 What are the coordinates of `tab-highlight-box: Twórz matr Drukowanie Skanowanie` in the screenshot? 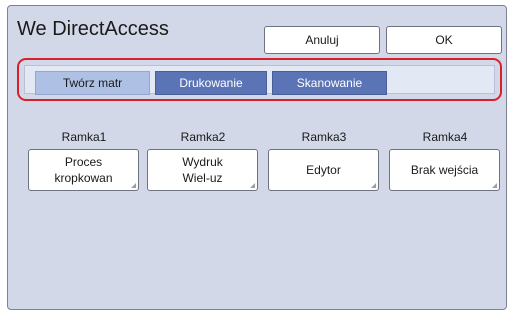 It's located at (259, 79).